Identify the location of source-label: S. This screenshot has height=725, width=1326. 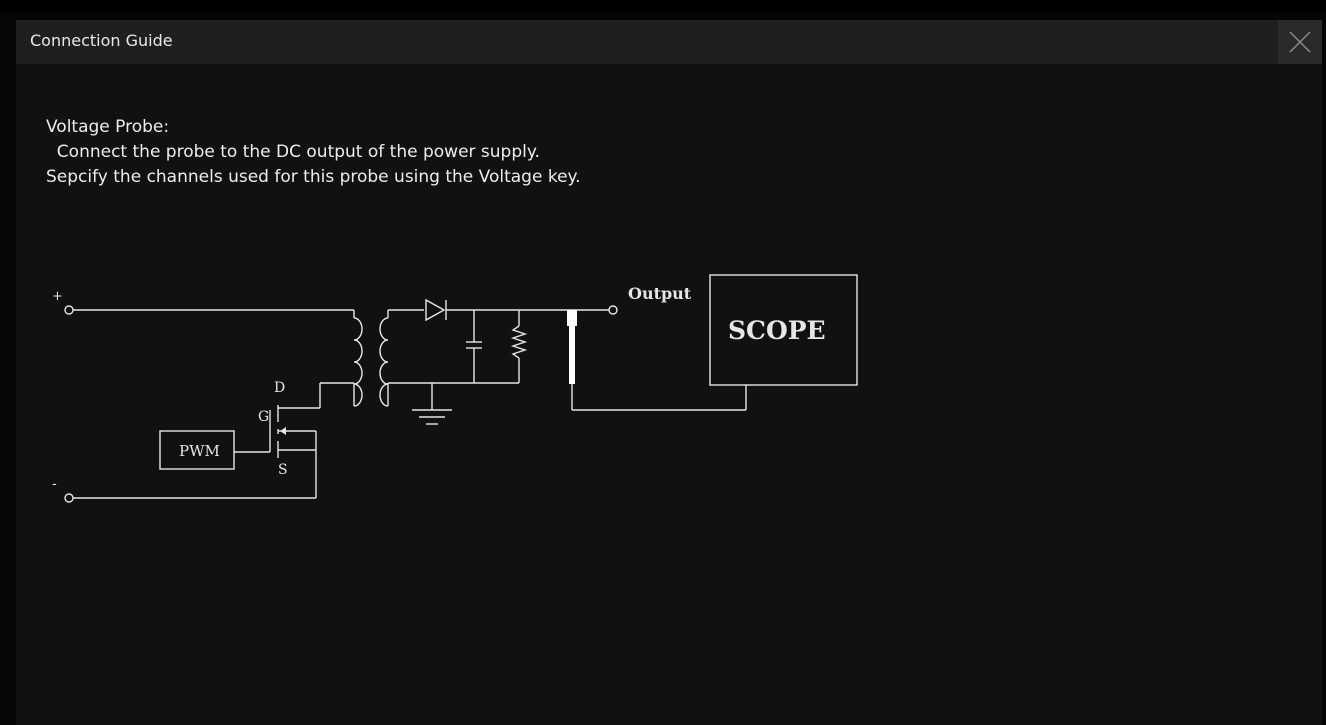
(283, 470).